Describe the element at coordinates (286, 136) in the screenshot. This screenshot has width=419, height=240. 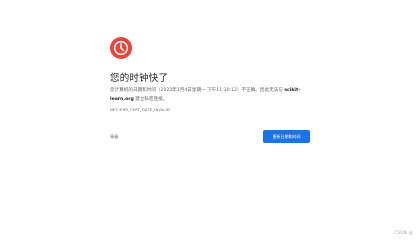
I see `update-date-time-button: 更新日期和时间` at that location.